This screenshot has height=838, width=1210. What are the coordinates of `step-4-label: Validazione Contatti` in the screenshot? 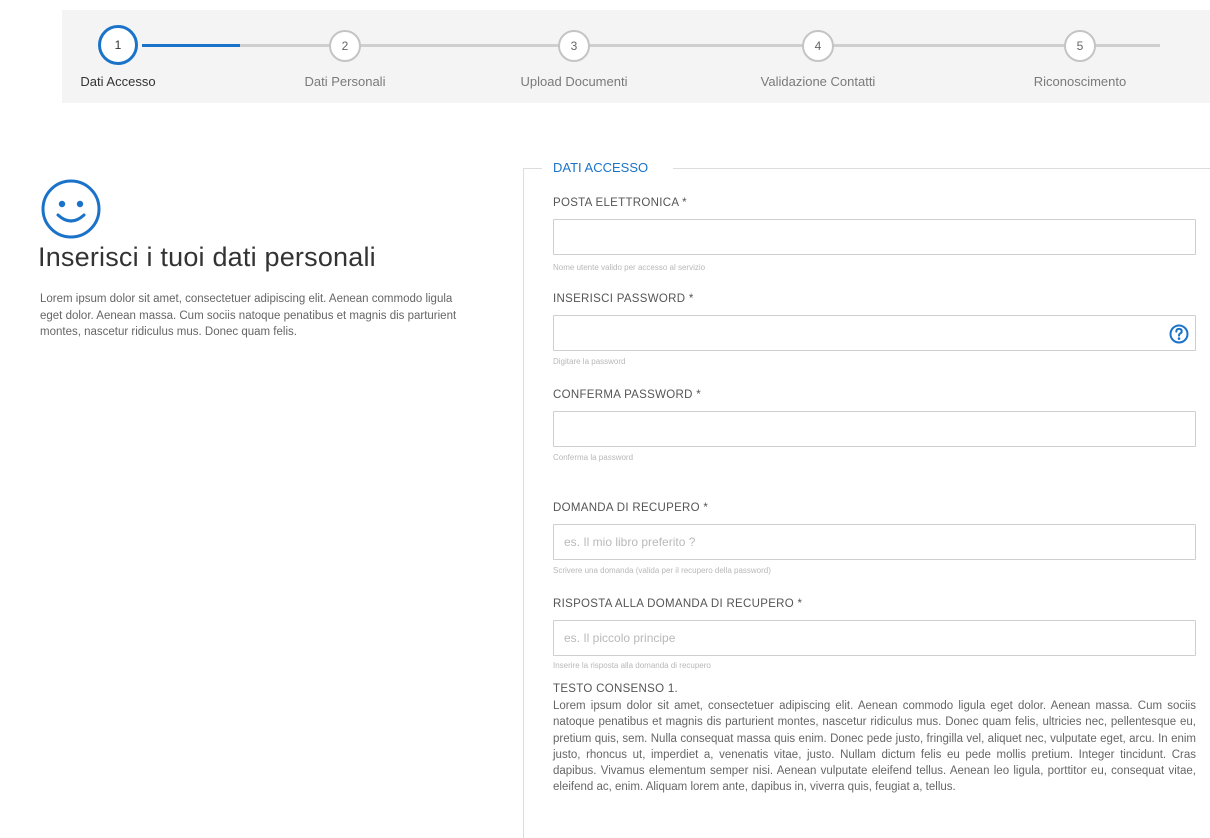 It's located at (818, 81).